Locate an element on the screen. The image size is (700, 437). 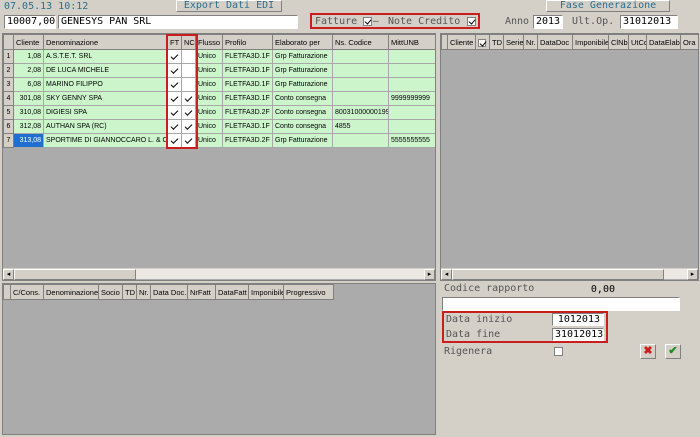
column-header: Profilo is located at coordinates (247, 42).